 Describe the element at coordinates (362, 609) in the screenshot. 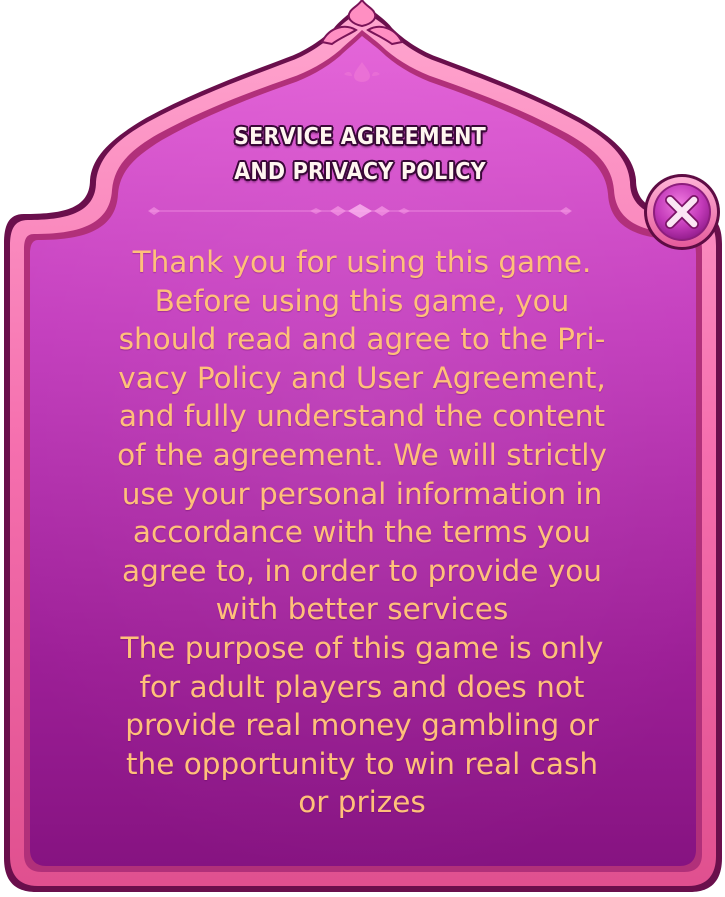

I see `text-line: with better services` at that location.